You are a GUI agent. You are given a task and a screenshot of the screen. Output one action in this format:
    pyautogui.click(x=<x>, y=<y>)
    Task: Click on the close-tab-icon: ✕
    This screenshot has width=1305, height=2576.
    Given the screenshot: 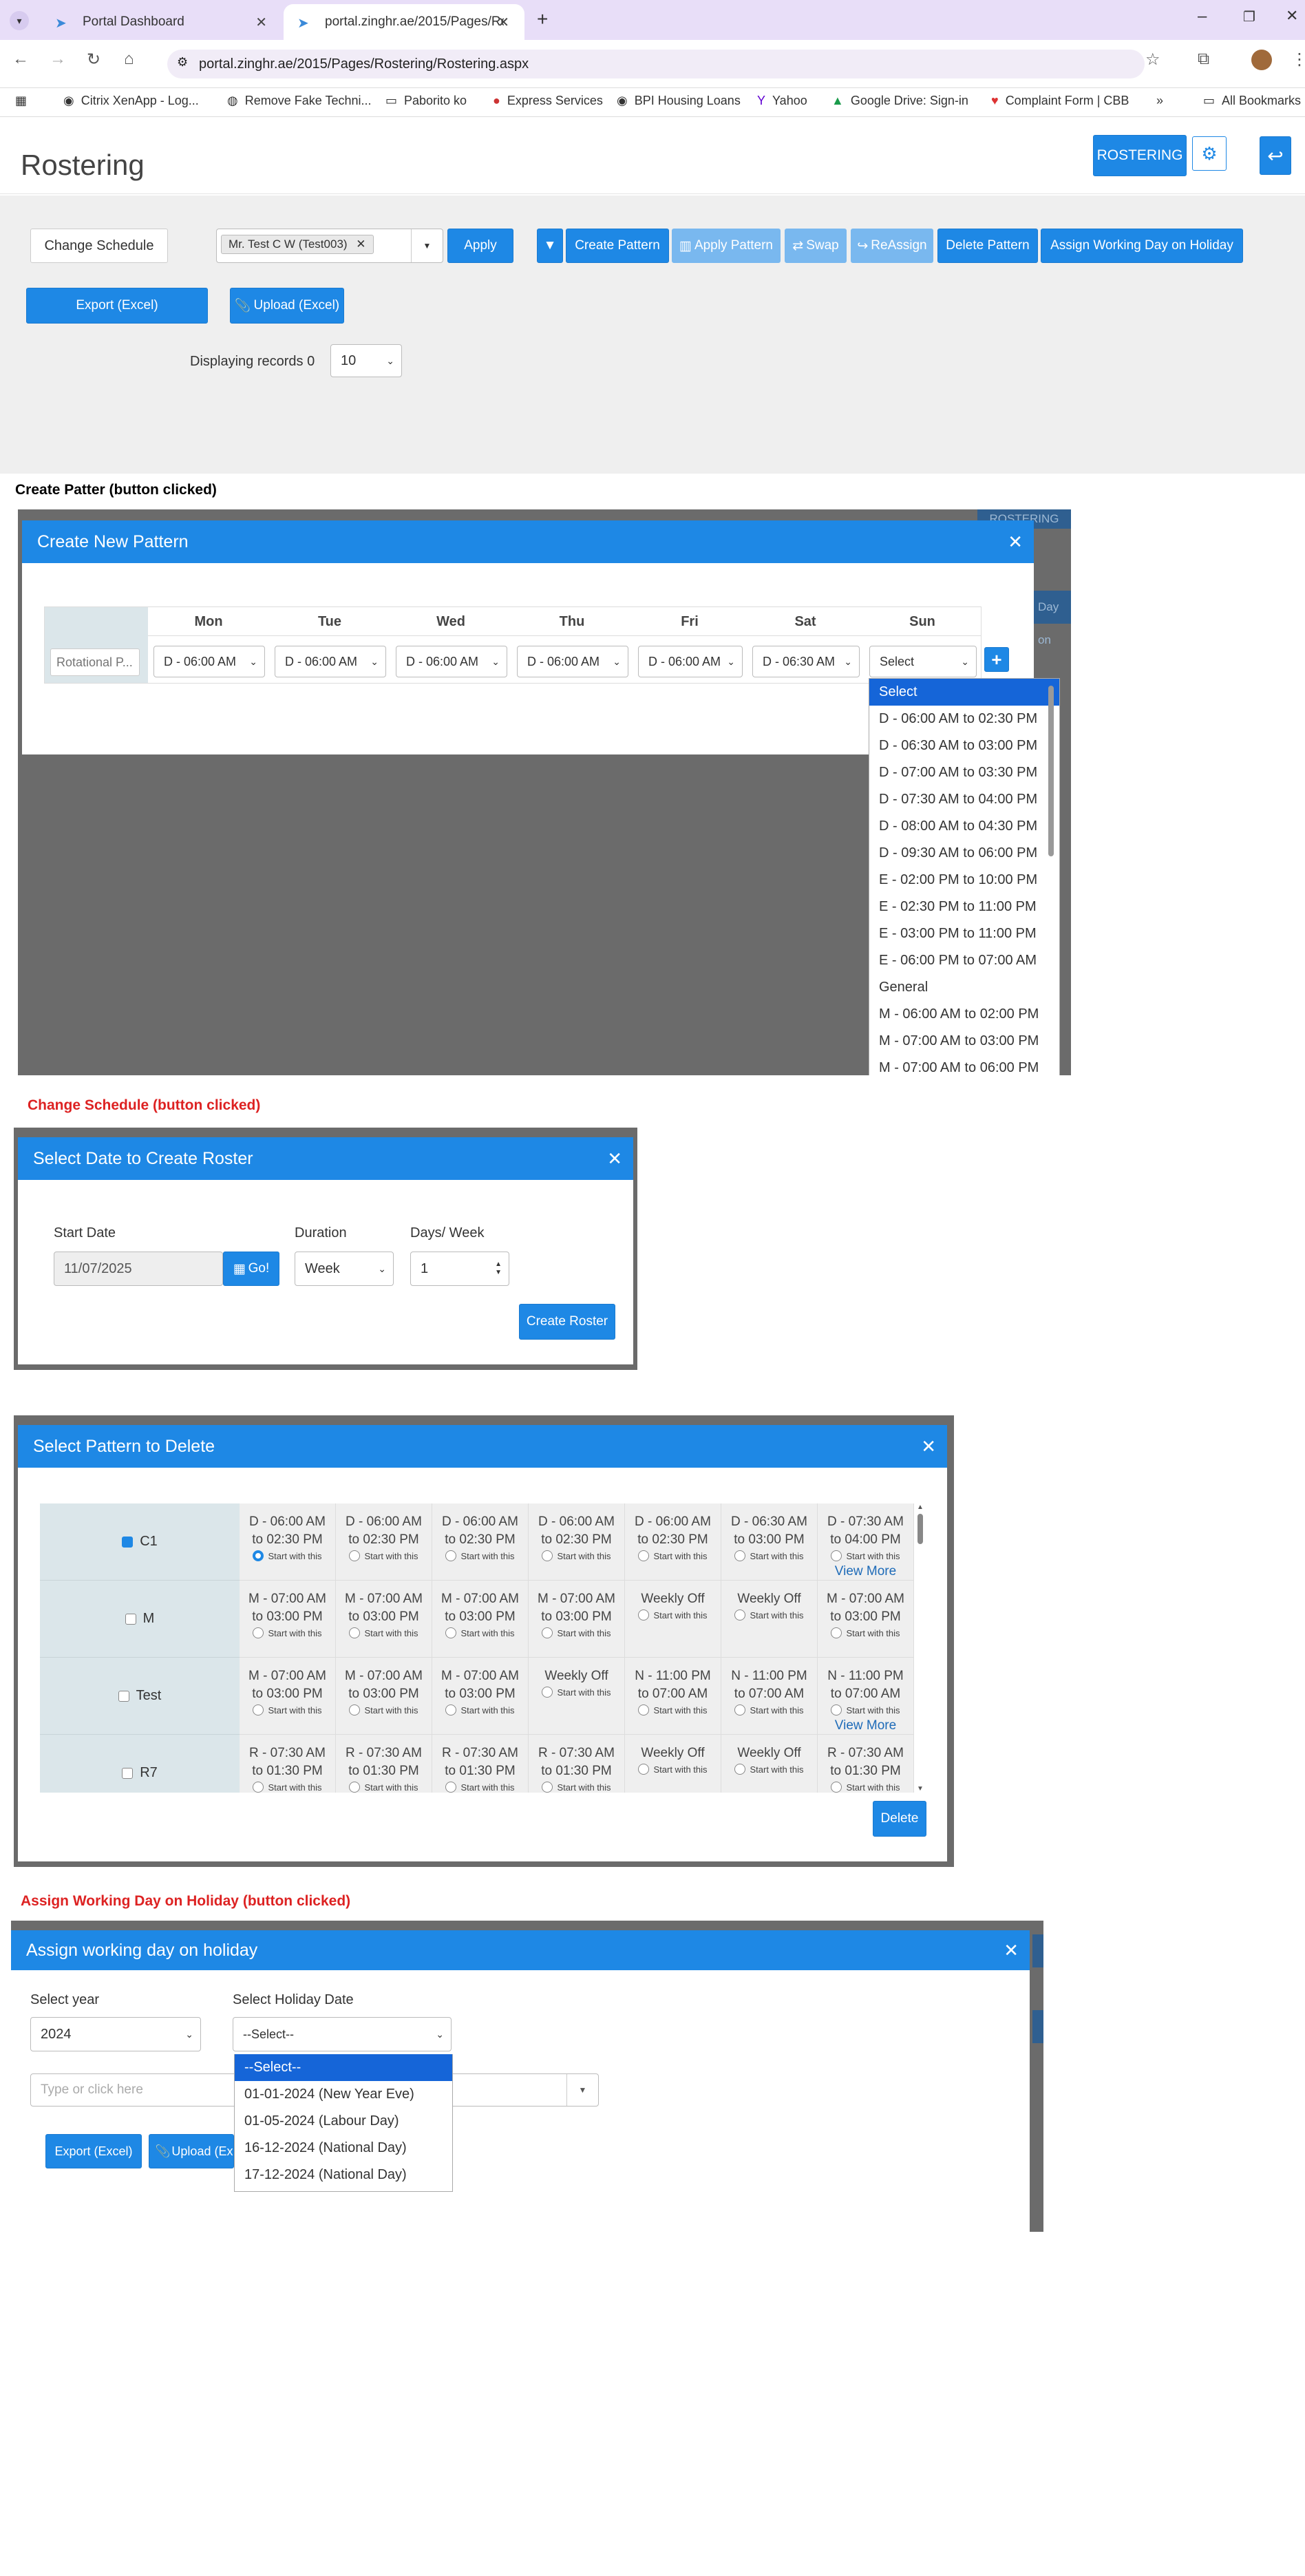 What is the action you would take?
    pyautogui.click(x=261, y=22)
    